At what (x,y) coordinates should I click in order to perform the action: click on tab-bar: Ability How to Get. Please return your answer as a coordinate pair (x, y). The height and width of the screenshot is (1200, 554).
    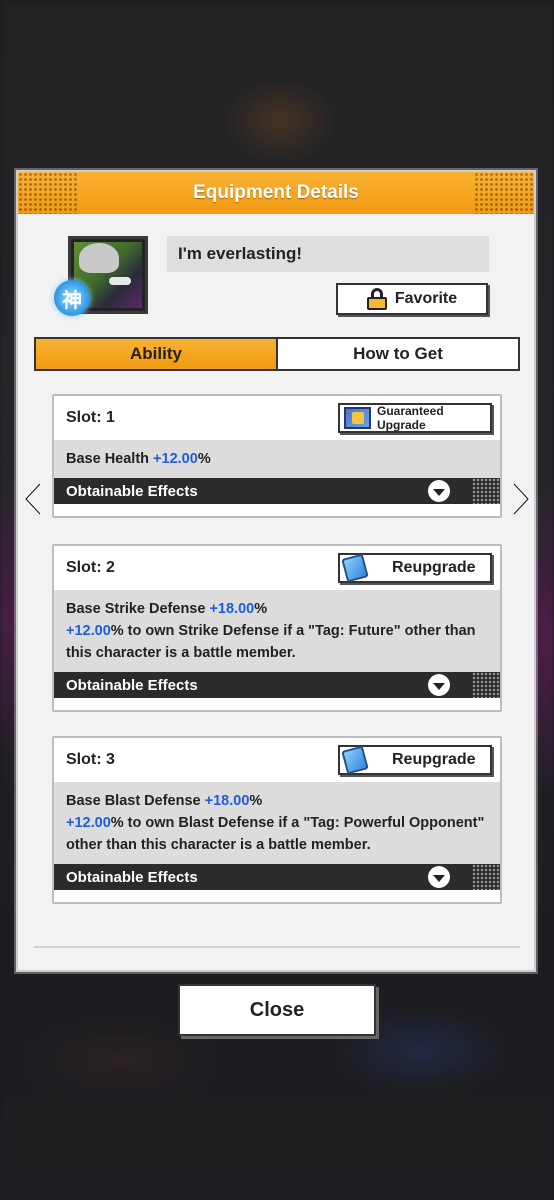
    Looking at the image, I should click on (277, 354).